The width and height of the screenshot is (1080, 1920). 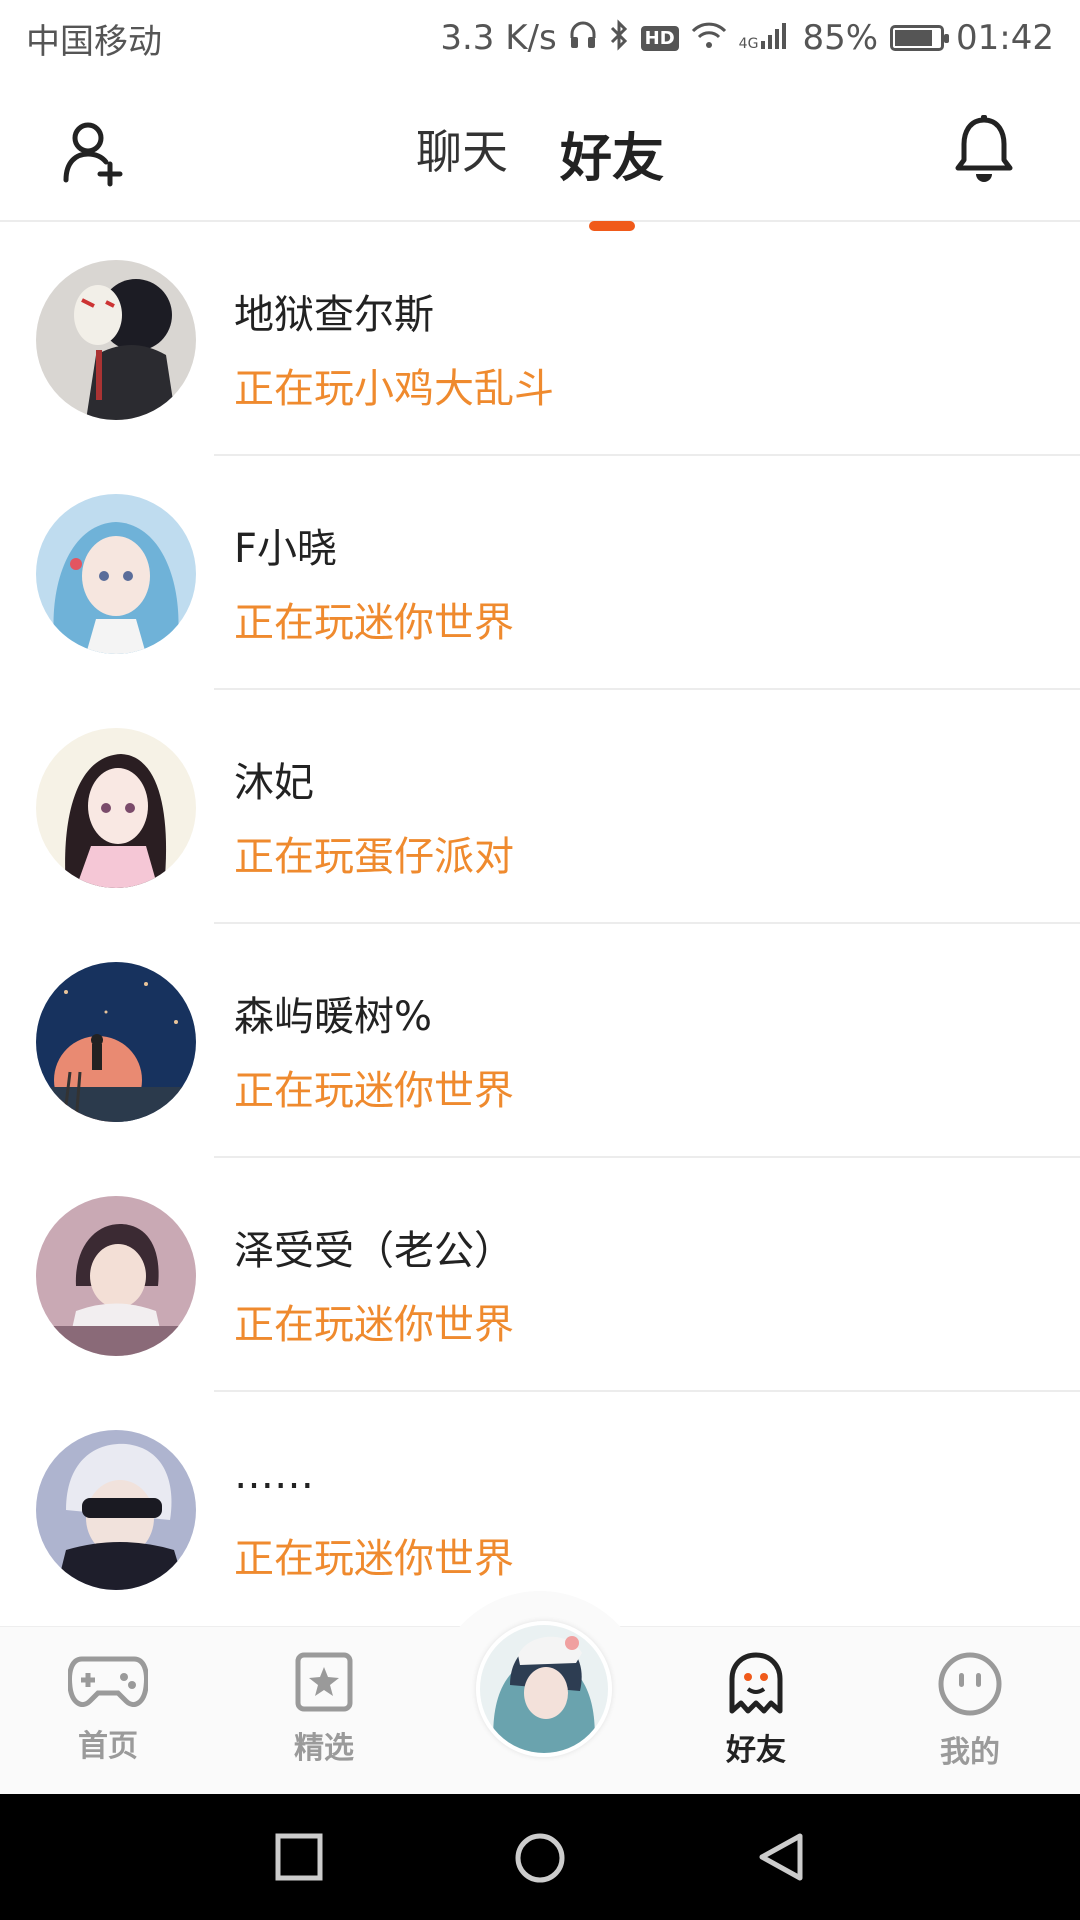 I want to click on status-icons: 3.3 K/s HD 4G 85% 01:42, so click(x=747, y=38).